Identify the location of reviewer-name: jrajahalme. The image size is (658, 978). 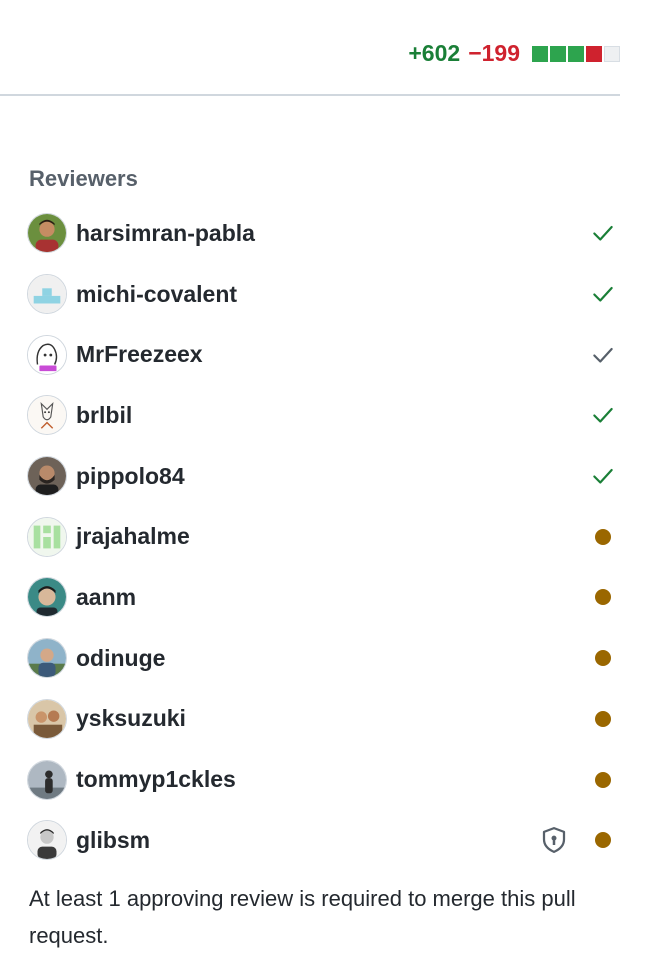
(133, 536).